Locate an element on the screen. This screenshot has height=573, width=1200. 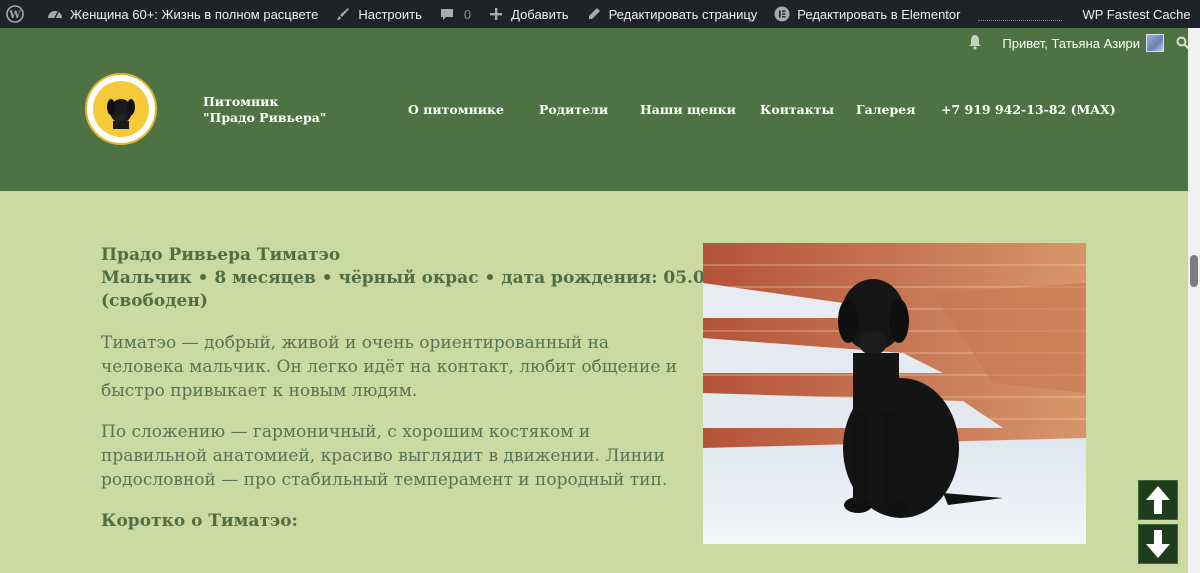
wp-logo-menu: W is located at coordinates (19, 14).